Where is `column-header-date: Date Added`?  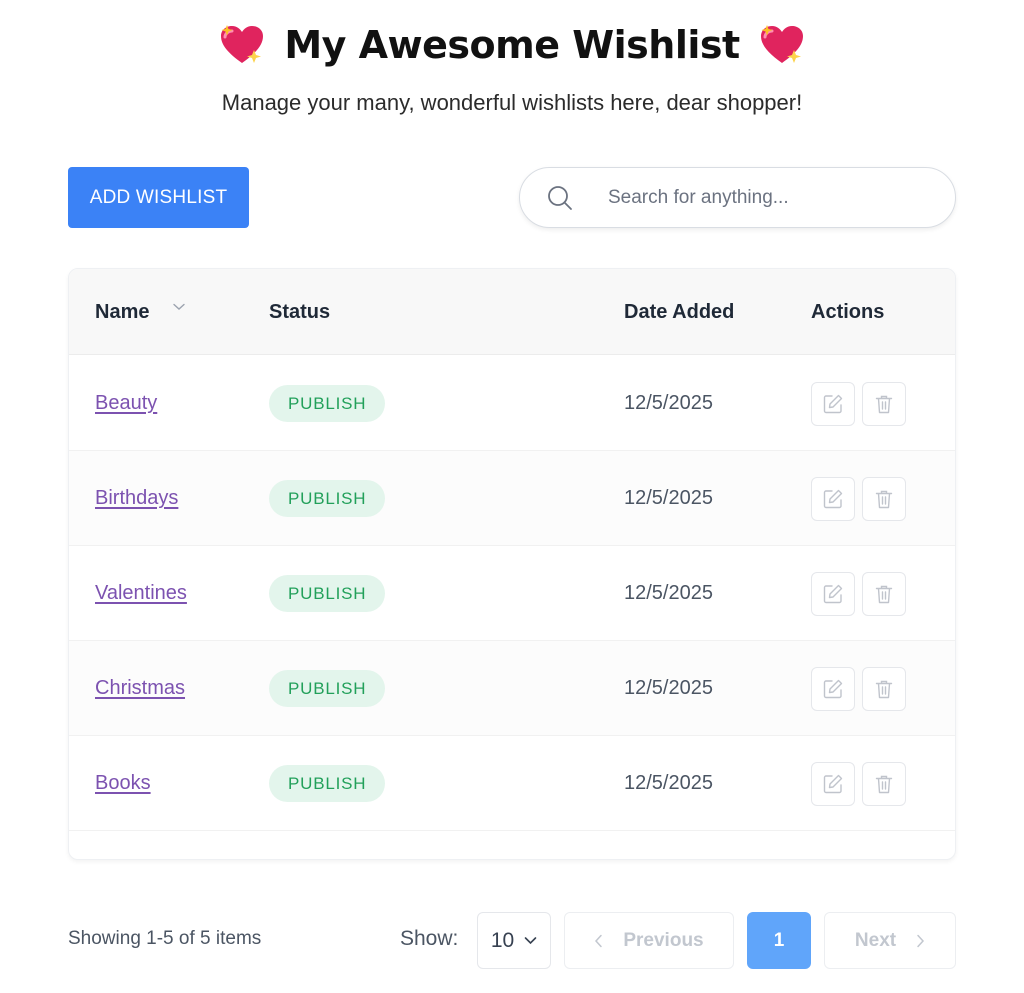
column-header-date: Date Added is located at coordinates (679, 312).